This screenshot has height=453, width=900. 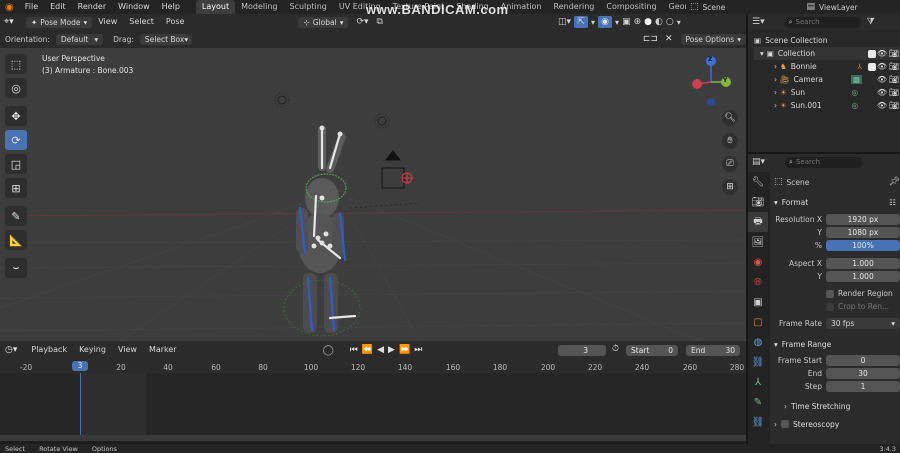 What do you see at coordinates (758, 162) in the screenshot?
I see `properties-editor-icon: ▤▾` at bounding box center [758, 162].